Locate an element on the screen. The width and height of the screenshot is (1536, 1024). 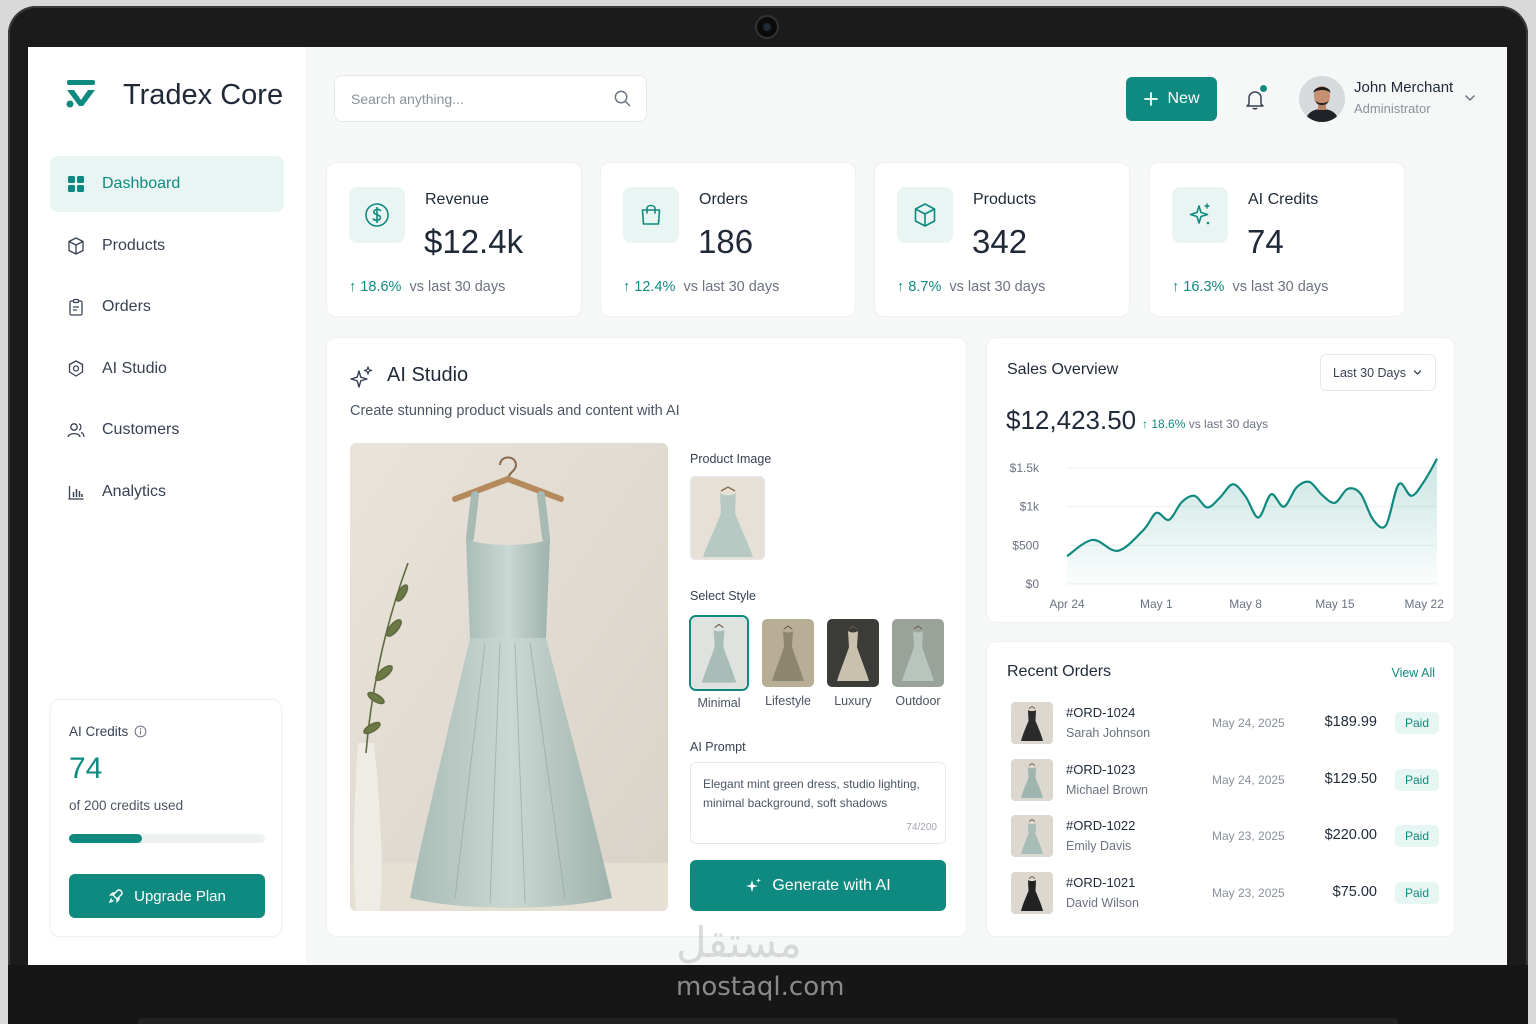
sidebar-item-orders: Orders is located at coordinates (167, 307).